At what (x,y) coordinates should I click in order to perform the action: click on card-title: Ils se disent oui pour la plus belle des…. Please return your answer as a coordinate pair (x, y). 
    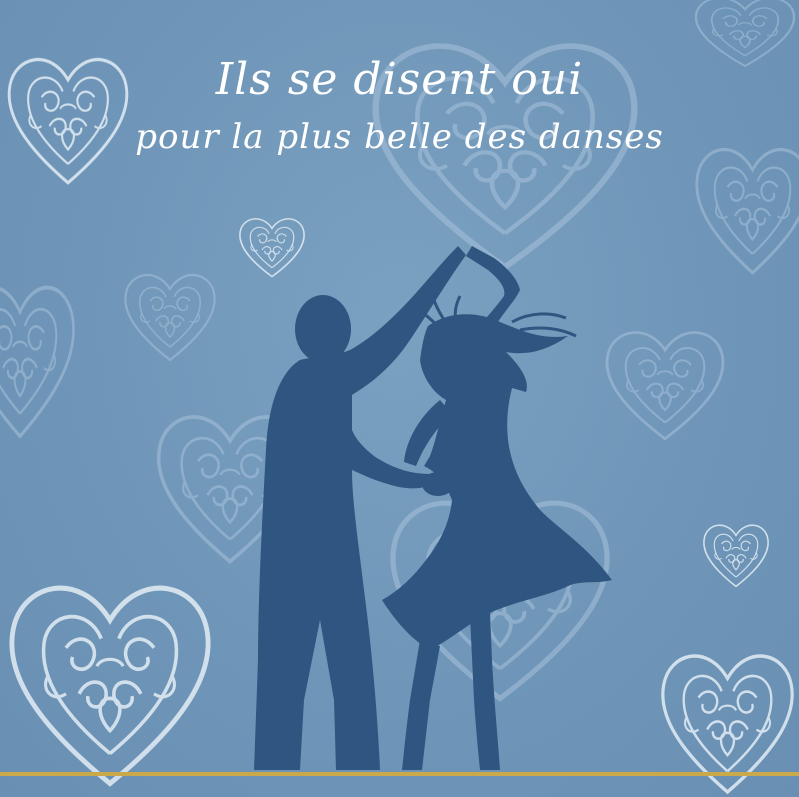
    Looking at the image, I should click on (399, 107).